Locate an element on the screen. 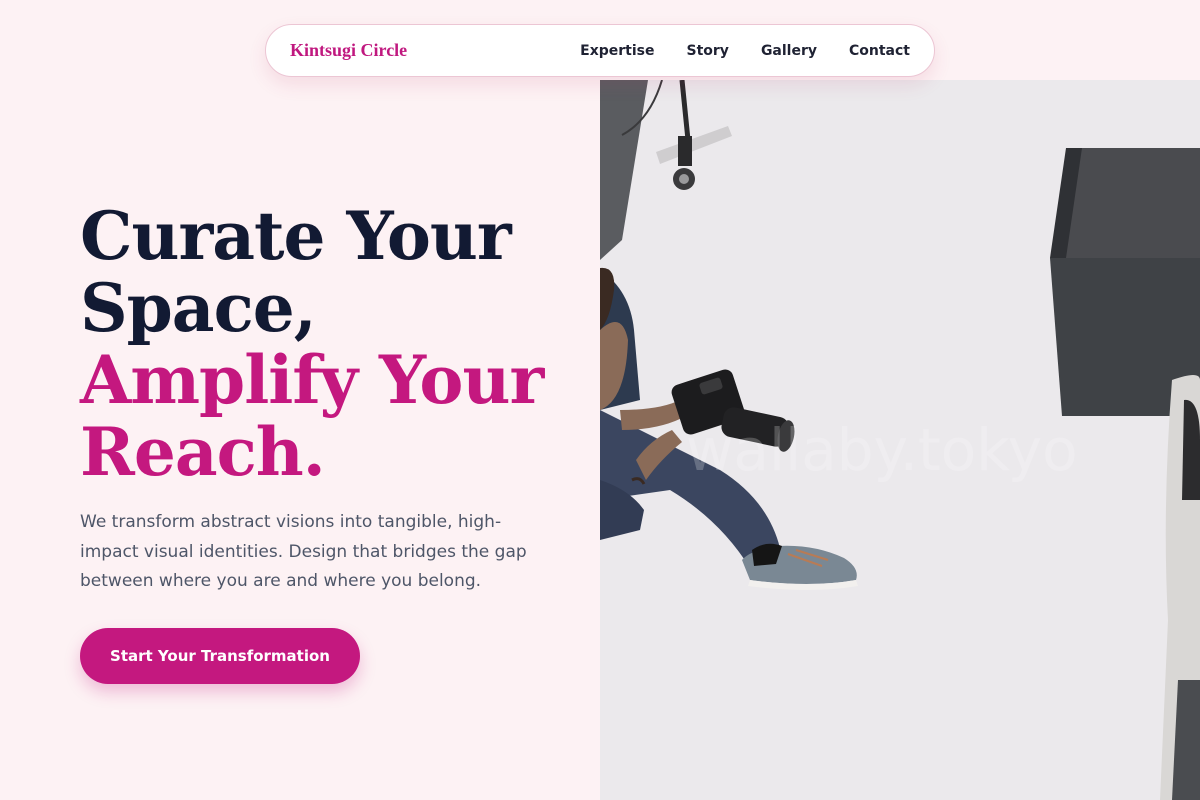 This screenshot has width=1200, height=800. nav-links: Expertise Story Gallery Contact is located at coordinates (745, 51).